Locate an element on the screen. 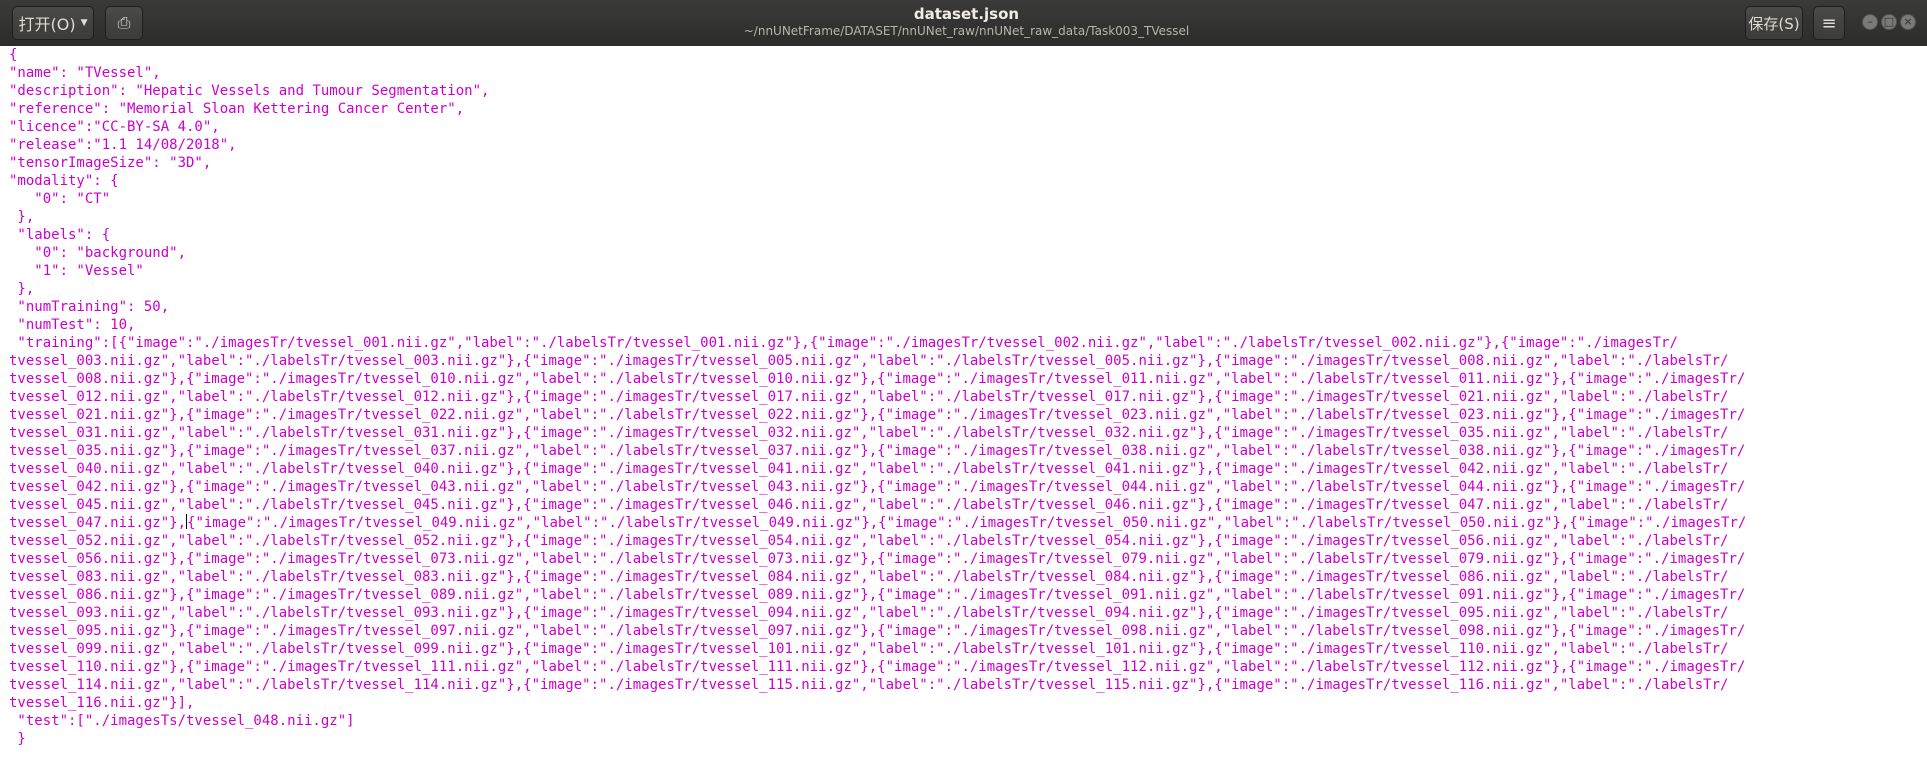  code-line-text: "tensorImageSize": "3D", is located at coordinates (110, 163).